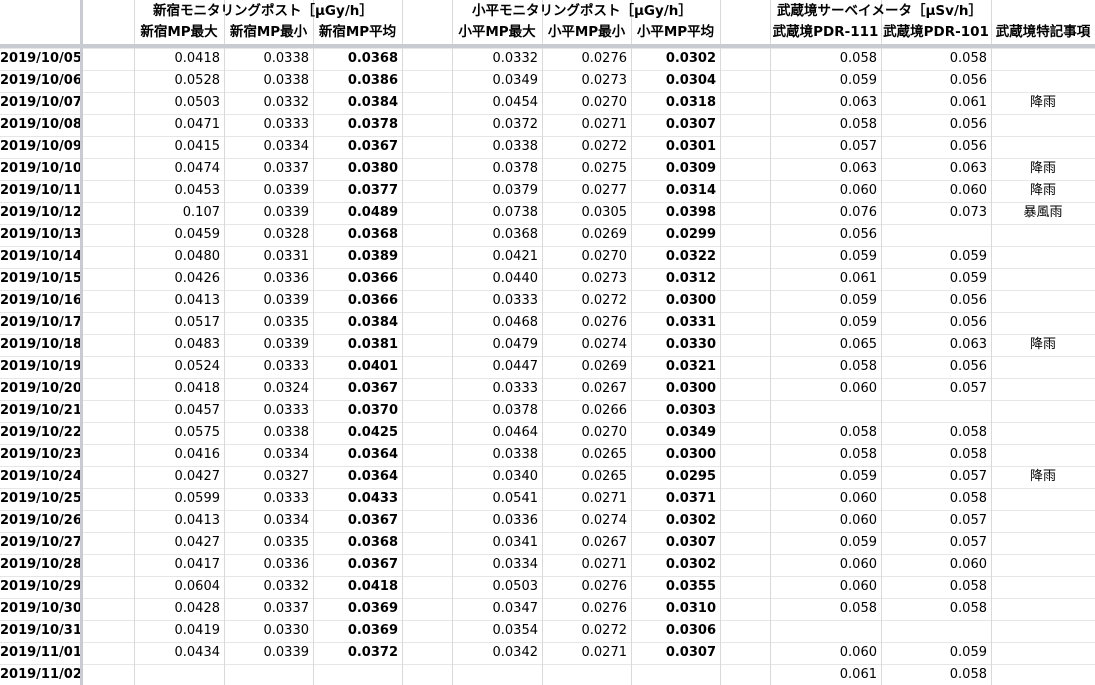 Image resolution: width=1095 pixels, height=685 pixels. What do you see at coordinates (268, 323) in the screenshot?
I see `shinjuku-min-cell: 0.0335` at bounding box center [268, 323].